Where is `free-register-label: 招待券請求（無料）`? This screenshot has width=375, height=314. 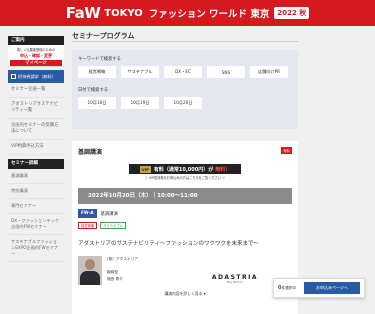
free-register-label: 招待券請求（無料） is located at coordinates (37, 76).